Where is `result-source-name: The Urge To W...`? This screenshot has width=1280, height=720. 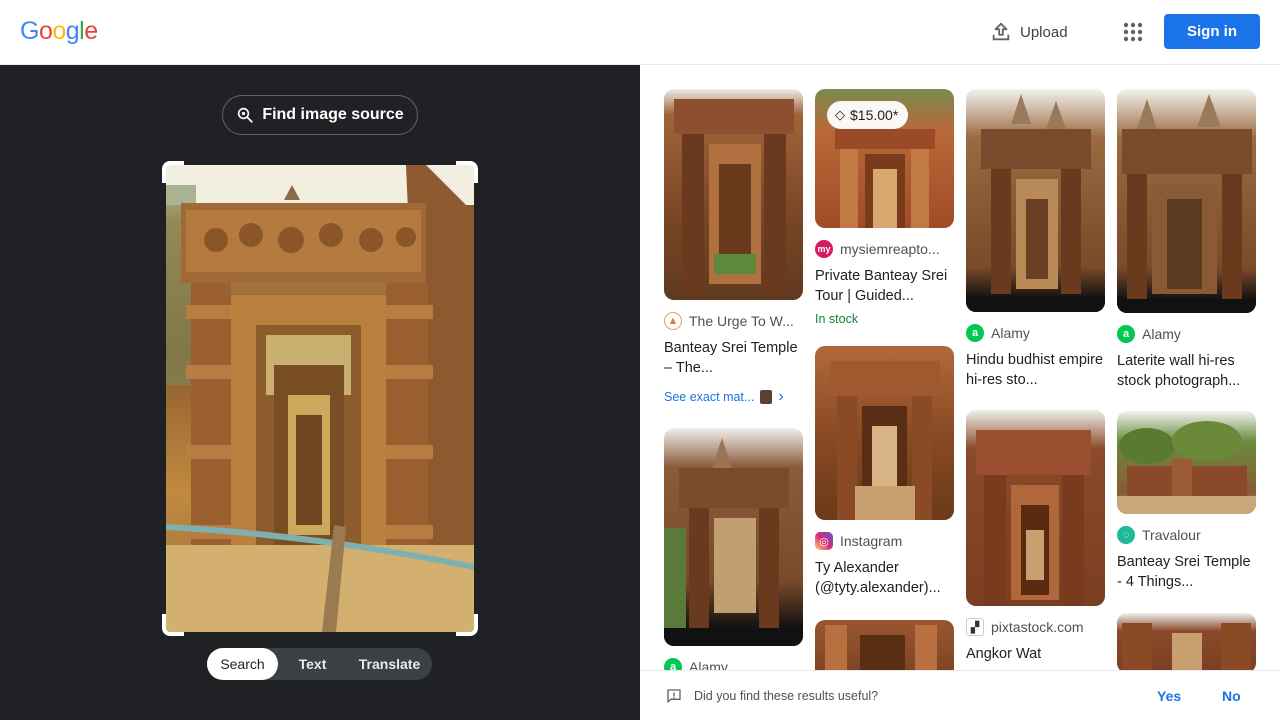
result-source-name: The Urge To W... is located at coordinates (741, 321).